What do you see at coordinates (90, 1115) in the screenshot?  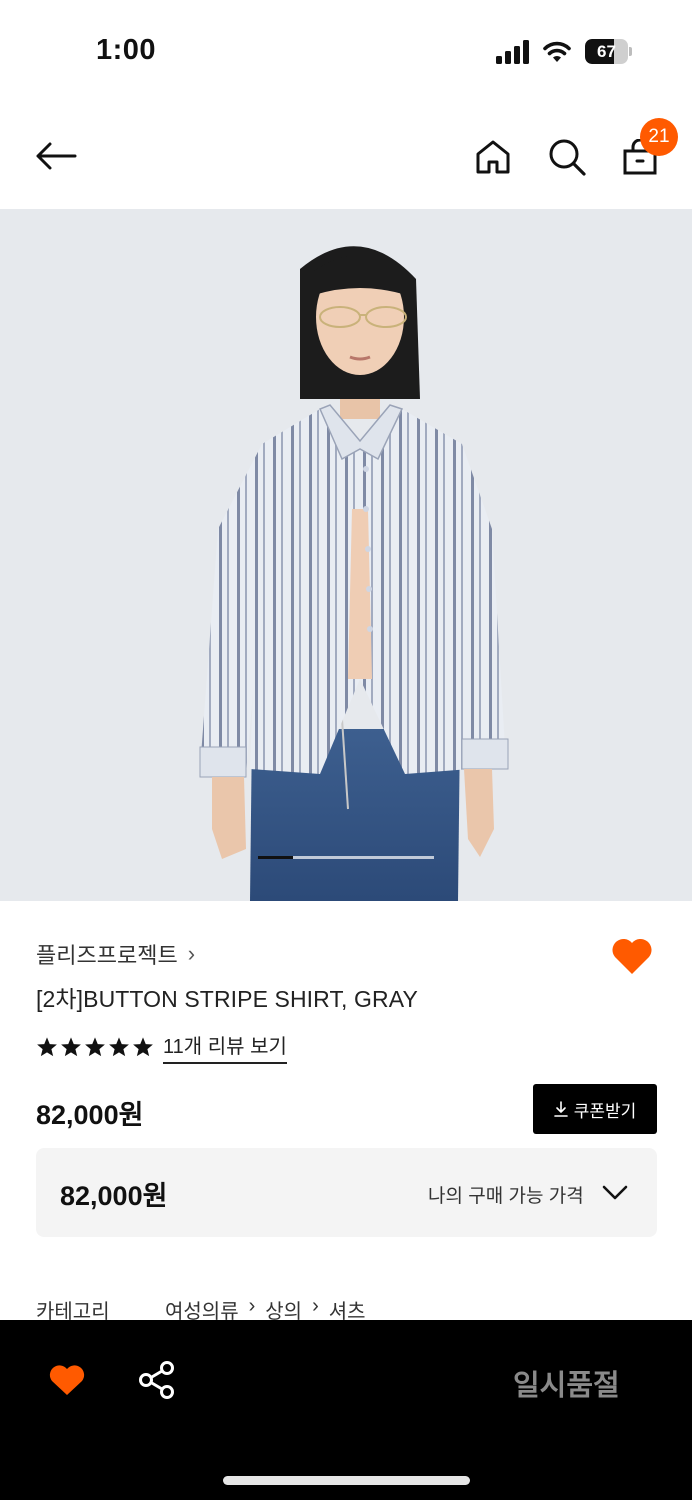 I see `product-price: 82,000원` at bounding box center [90, 1115].